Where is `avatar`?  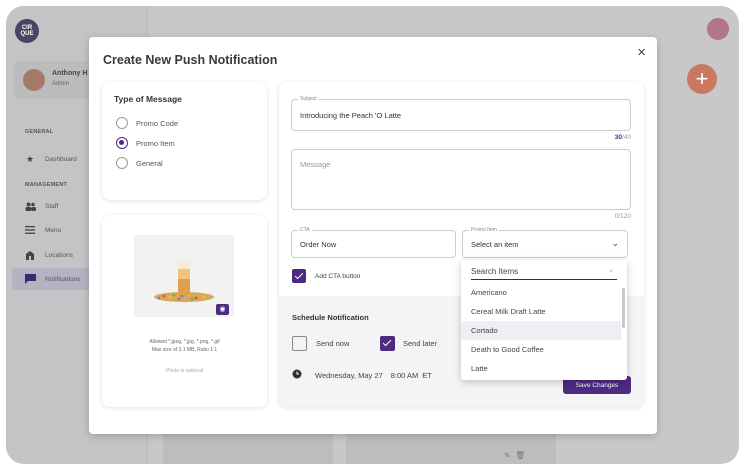
avatar is located at coordinates (34, 80).